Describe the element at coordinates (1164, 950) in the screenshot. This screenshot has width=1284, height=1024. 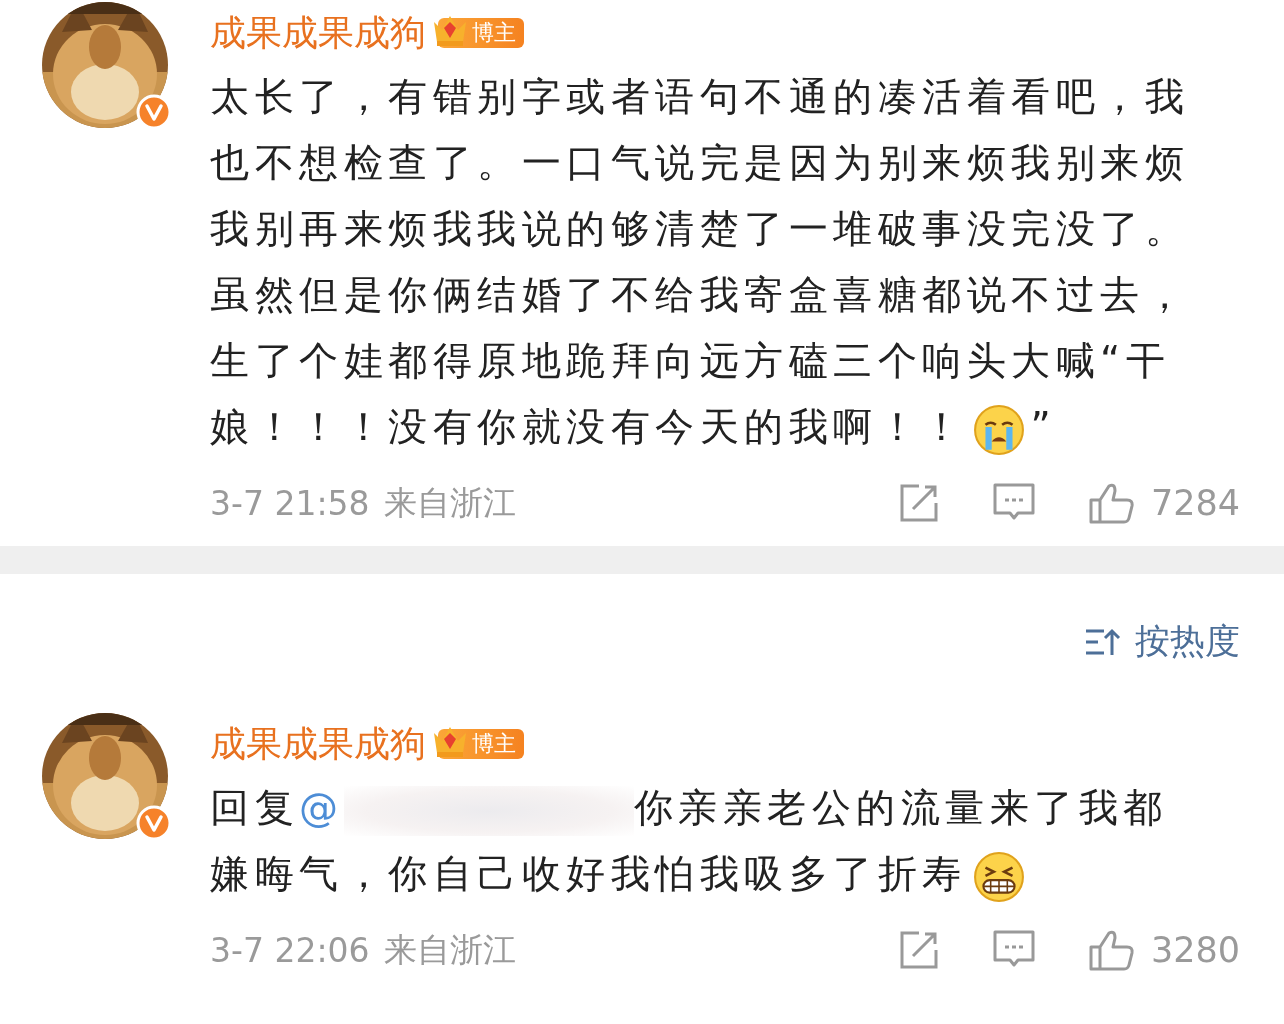
I see `like-button: 3280` at that location.